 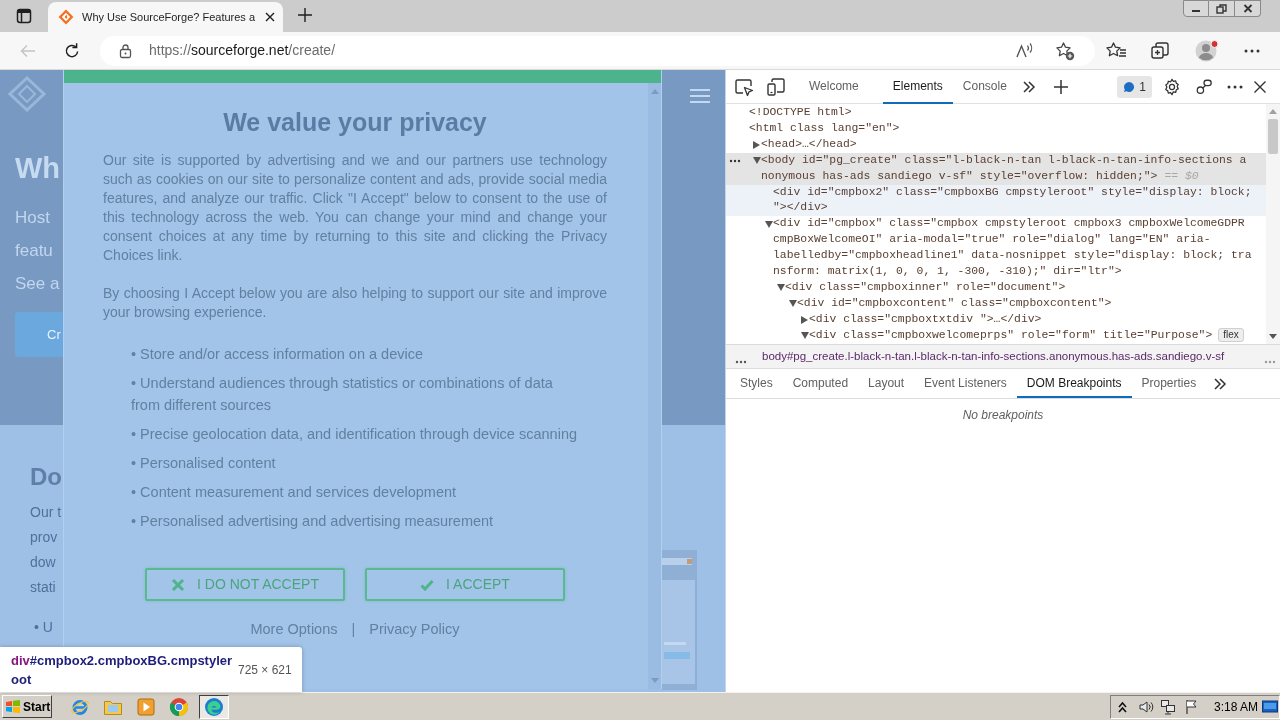 What do you see at coordinates (33, 218) in the screenshot?
I see `page-text: Host` at bounding box center [33, 218].